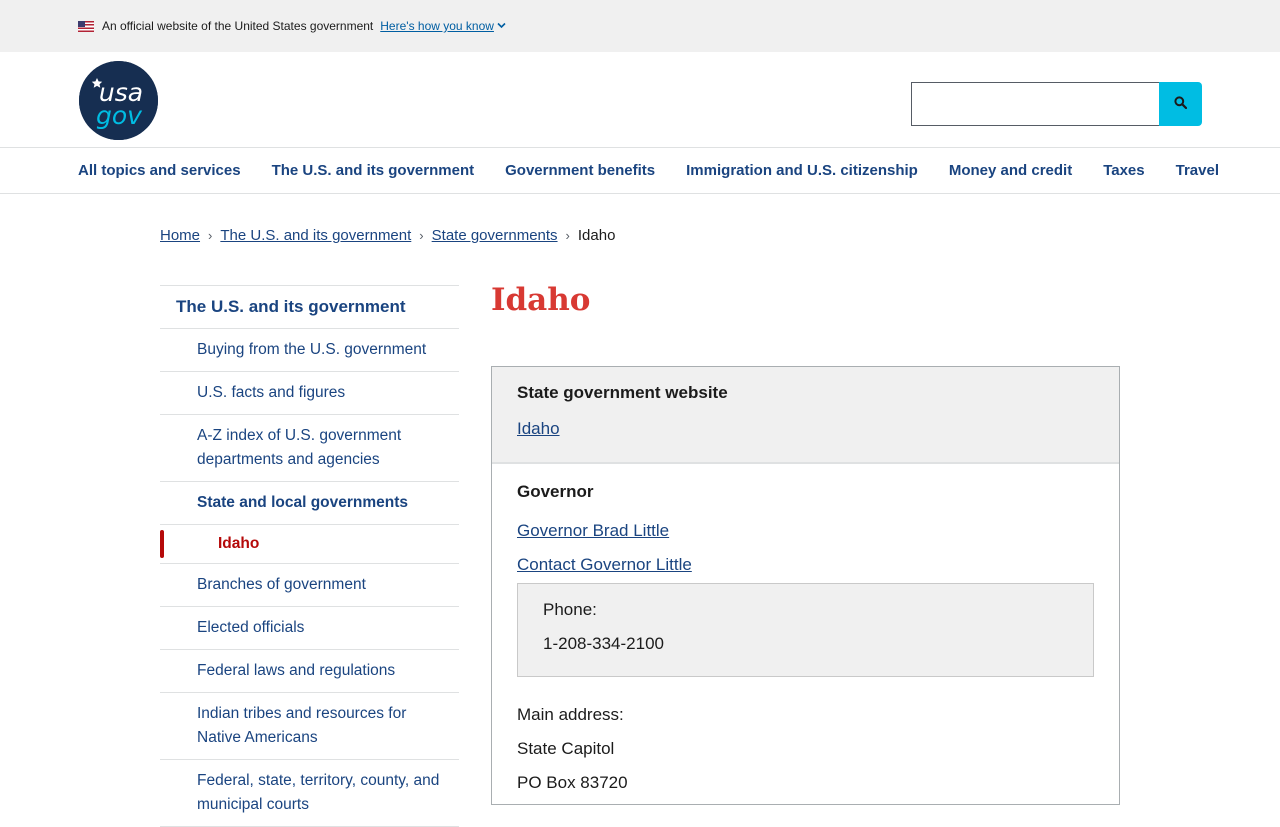  Describe the element at coordinates (596, 235) in the screenshot. I see `breadcrumb-current: Idaho` at that location.